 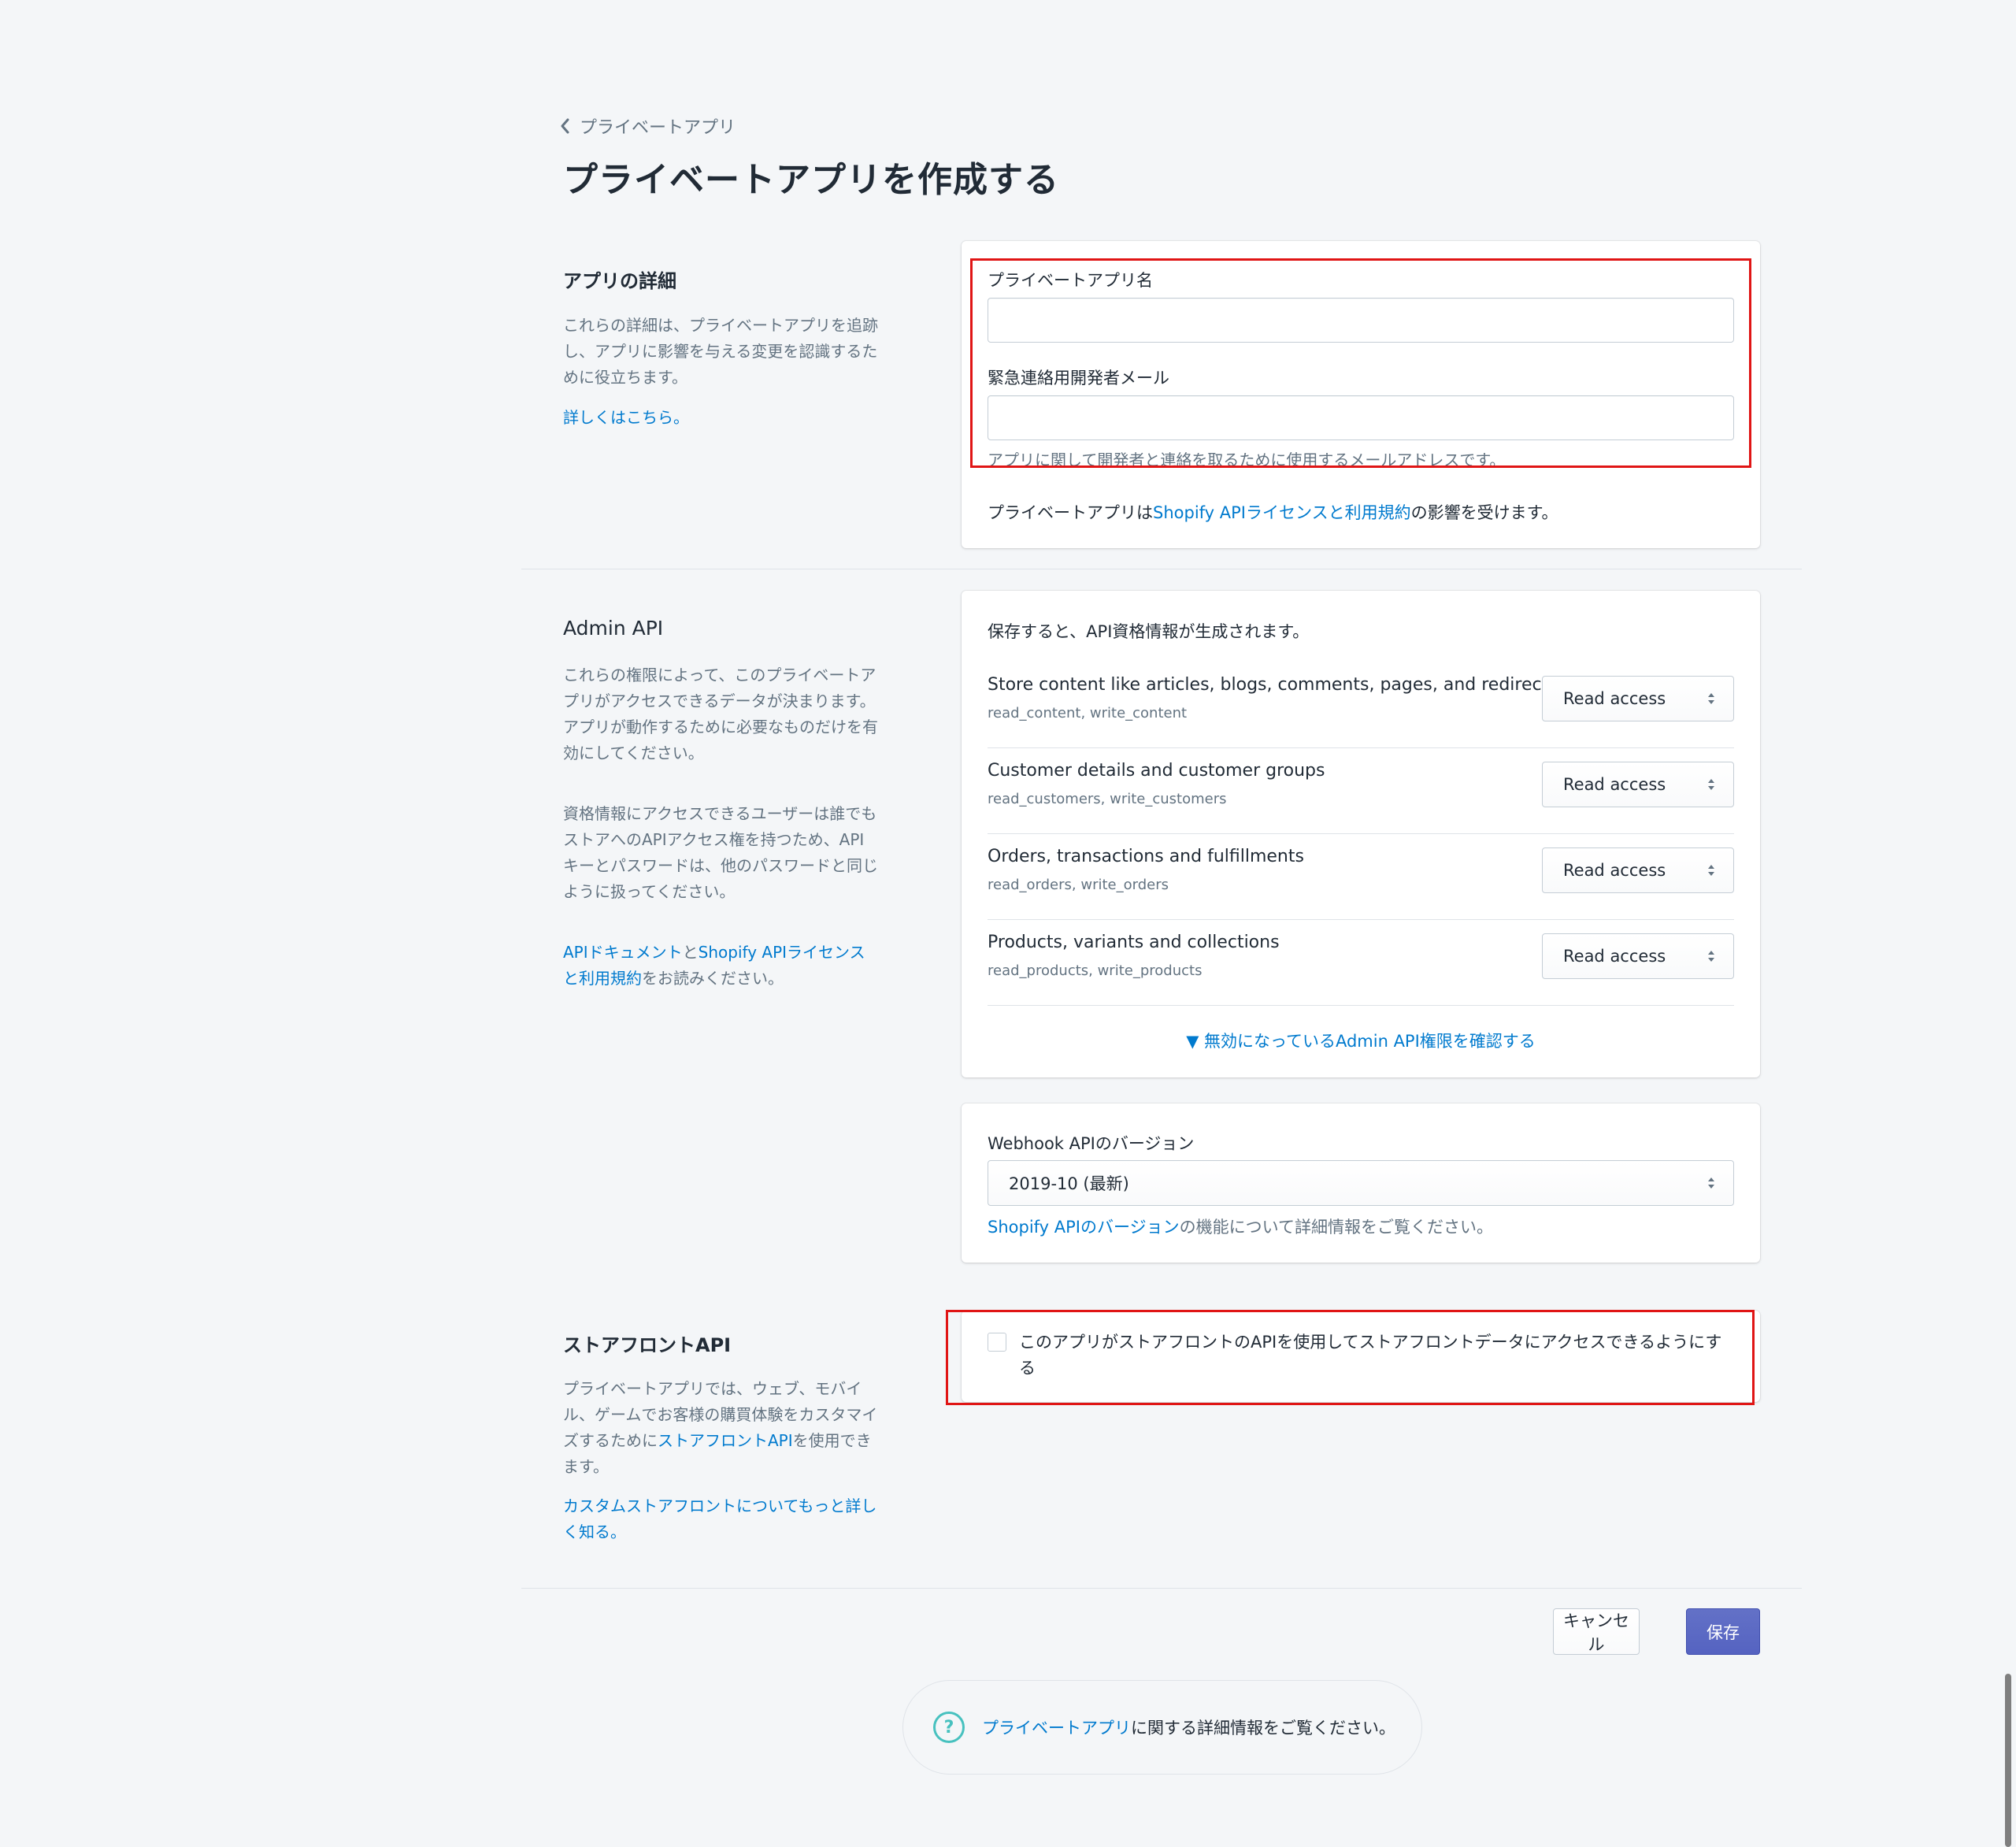 What do you see at coordinates (1091, 1144) in the screenshot?
I see `webhook-version-label: Webhook APIのバージョン` at bounding box center [1091, 1144].